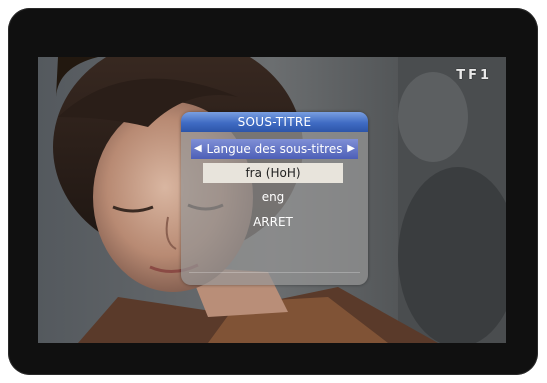  I want to click on subtitle-option-off: ARRET, so click(273, 222).